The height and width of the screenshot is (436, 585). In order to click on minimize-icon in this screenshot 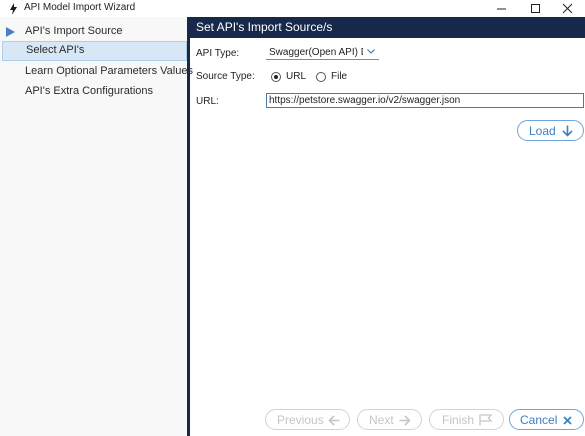, I will do `click(501, 9)`.